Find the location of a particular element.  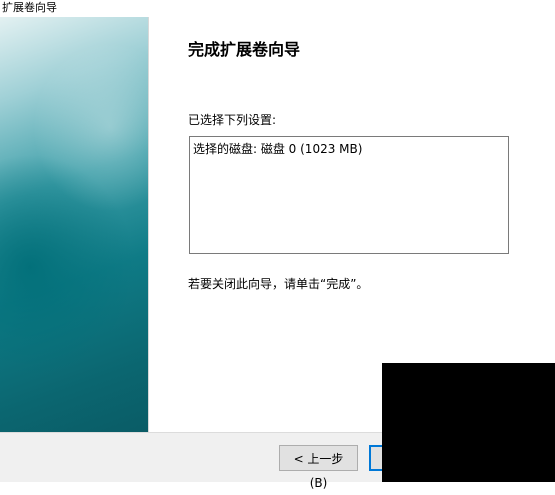

redaction-block is located at coordinates (468, 422).